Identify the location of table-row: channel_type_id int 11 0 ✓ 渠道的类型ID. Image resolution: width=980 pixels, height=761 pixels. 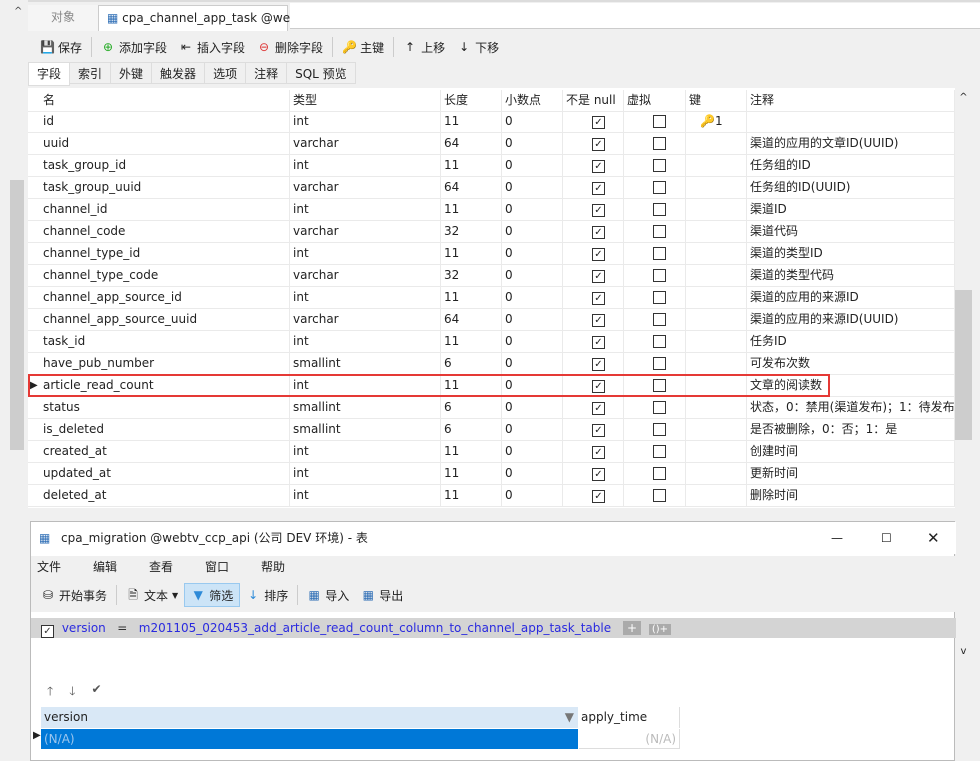
(491, 254).